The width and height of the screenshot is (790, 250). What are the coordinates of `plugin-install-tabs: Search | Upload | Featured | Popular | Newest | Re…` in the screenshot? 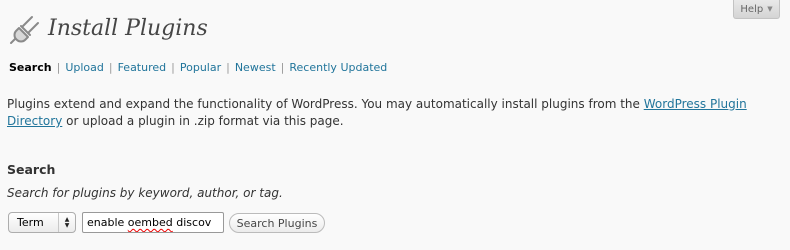 It's located at (198, 68).